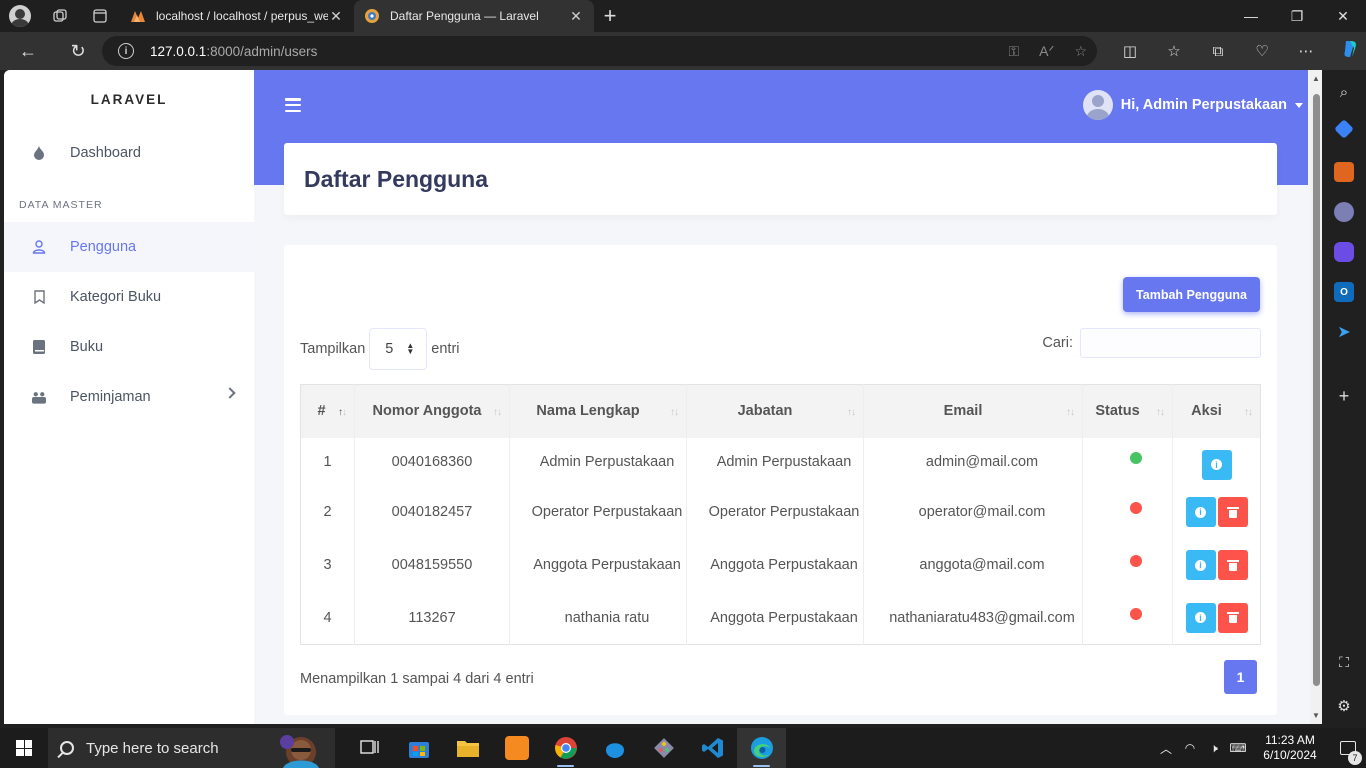 The height and width of the screenshot is (768, 1366). What do you see at coordinates (129, 247) in the screenshot?
I see `sidebar-item-pengguna: Pengguna` at bounding box center [129, 247].